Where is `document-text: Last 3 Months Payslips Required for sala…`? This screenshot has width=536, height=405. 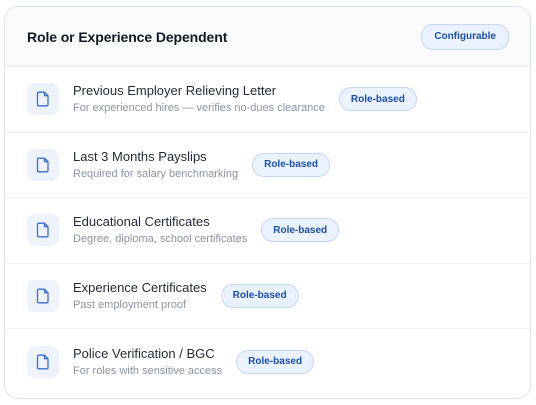 document-text: Last 3 Months Payslips Required for sala… is located at coordinates (155, 165).